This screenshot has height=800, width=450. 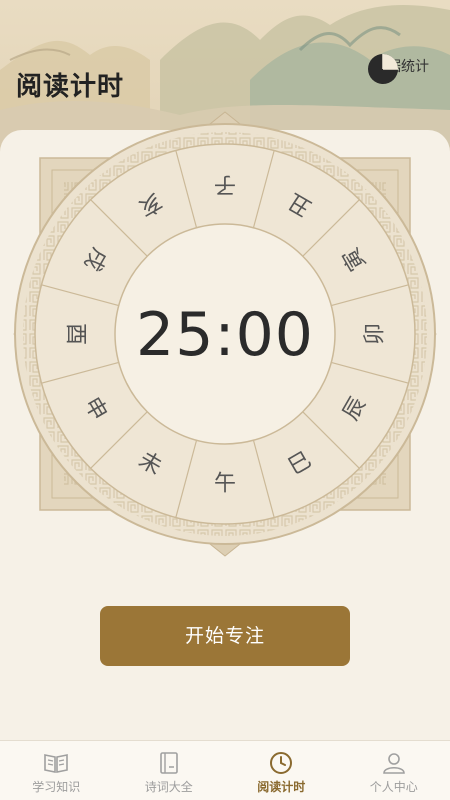 I want to click on bottom-tab-bar: 学习知识 诗词大全 阅读计时 个人中心, so click(x=225, y=770).